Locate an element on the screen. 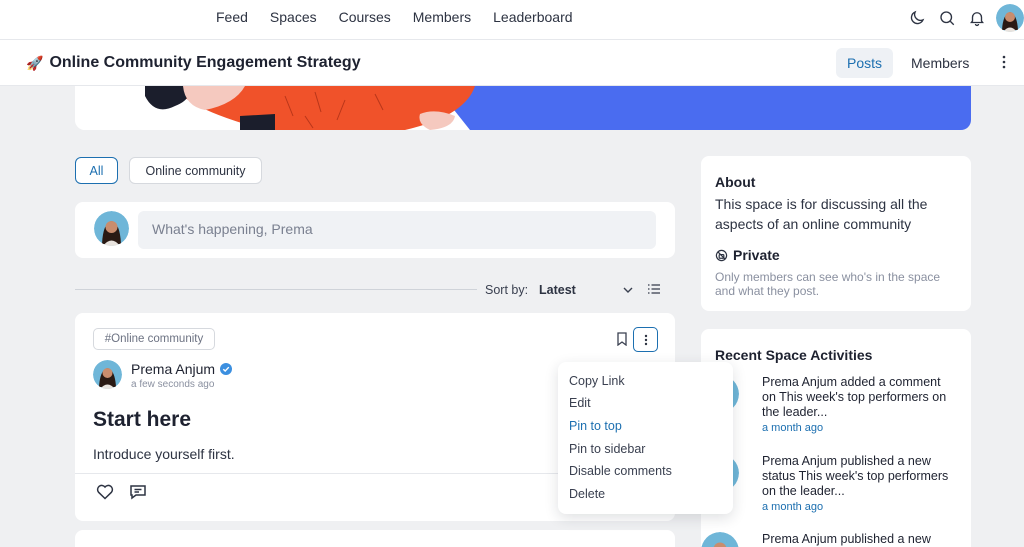 The image size is (1024, 547). bell-icon is located at coordinates (977, 18).